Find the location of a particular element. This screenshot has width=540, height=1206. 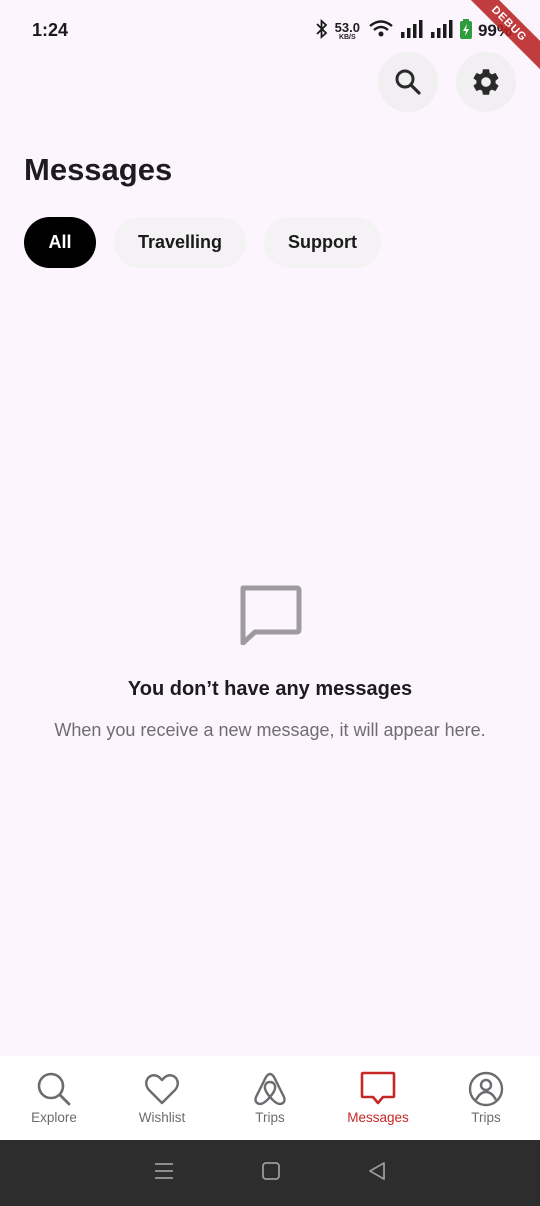

filter-chip-travelling: Travelling is located at coordinates (180, 242).